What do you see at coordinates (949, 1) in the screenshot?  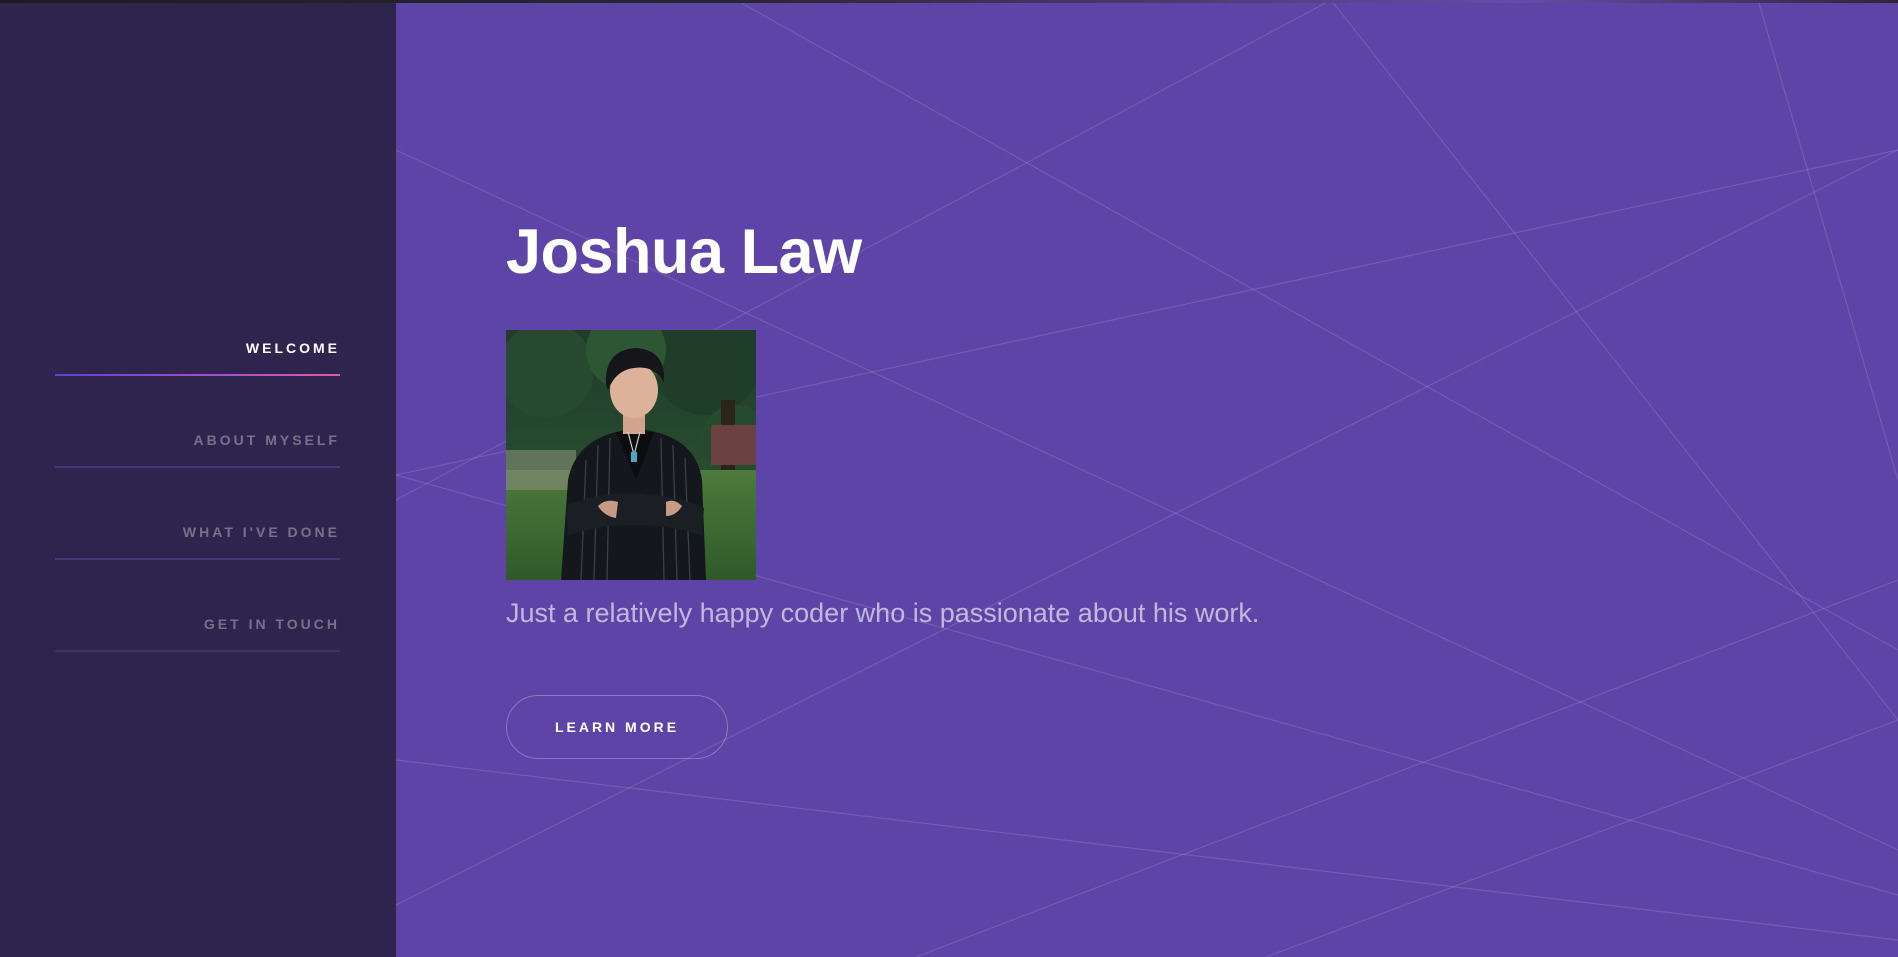 I see `browser-top-strip` at bounding box center [949, 1].